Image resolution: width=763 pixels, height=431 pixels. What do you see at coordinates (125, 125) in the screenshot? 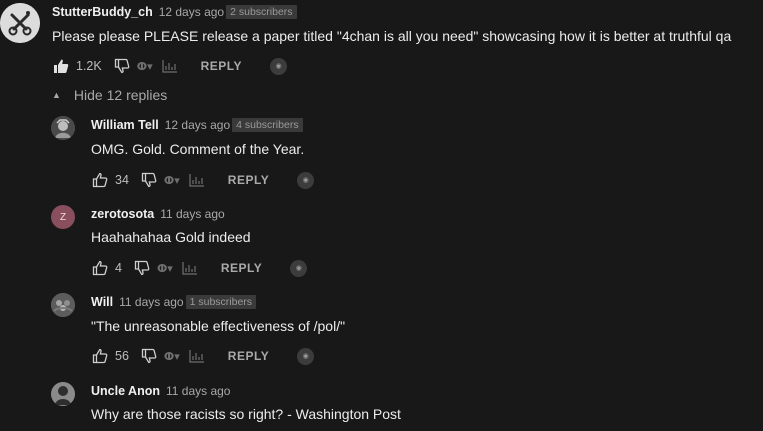
I see `comment-author: William Tell` at bounding box center [125, 125].